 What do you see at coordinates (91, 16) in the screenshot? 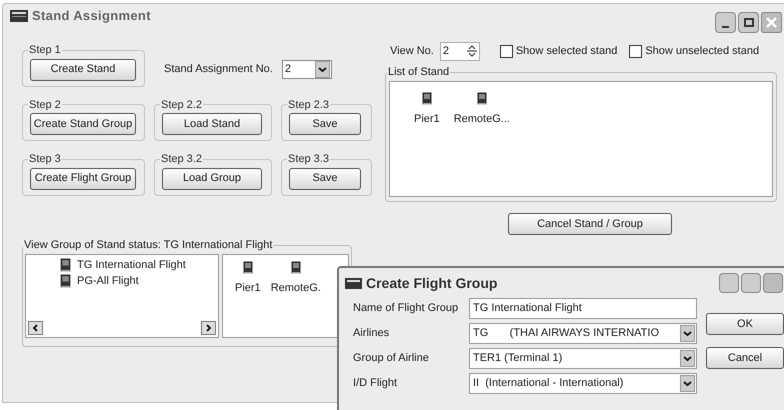
I see `window-title: Stand Assignment` at bounding box center [91, 16].